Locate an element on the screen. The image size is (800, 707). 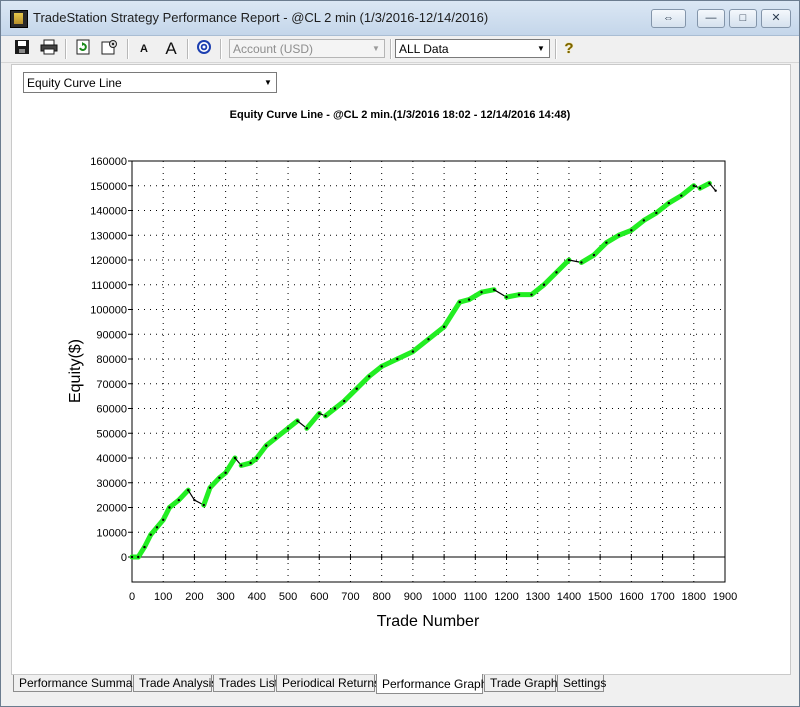
tab-periodical-returns: Periodical Returns is located at coordinates (328, 683).